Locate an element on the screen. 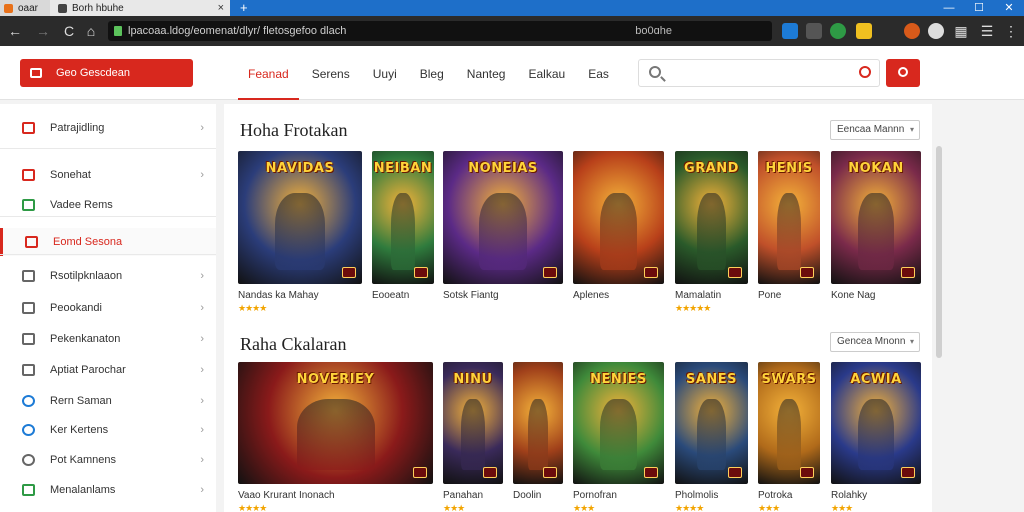 Image resolution: width=1024 pixels, height=512 pixels. forward-button: → is located at coordinates (43, 31).